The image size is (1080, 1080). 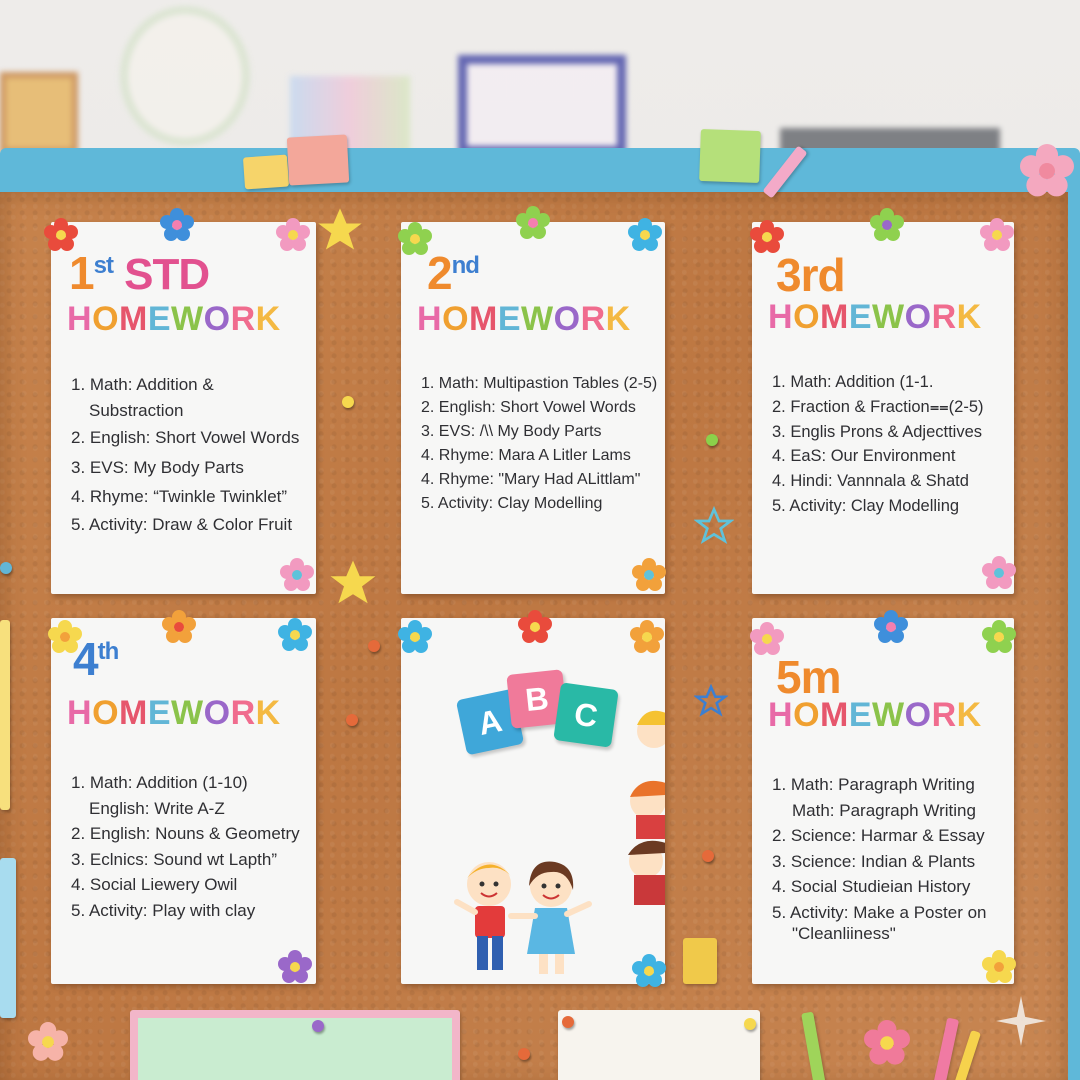 What do you see at coordinates (142, 384) in the screenshot?
I see `homework-item: 1. Math: Addition &` at bounding box center [142, 384].